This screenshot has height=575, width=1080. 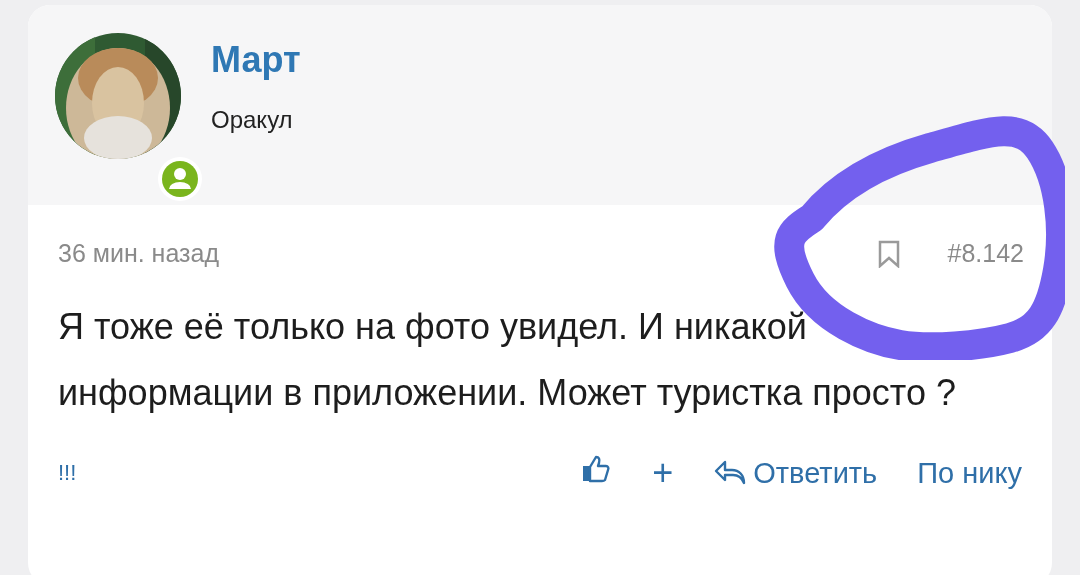 What do you see at coordinates (663, 473) in the screenshot?
I see `plus-button: +` at bounding box center [663, 473].